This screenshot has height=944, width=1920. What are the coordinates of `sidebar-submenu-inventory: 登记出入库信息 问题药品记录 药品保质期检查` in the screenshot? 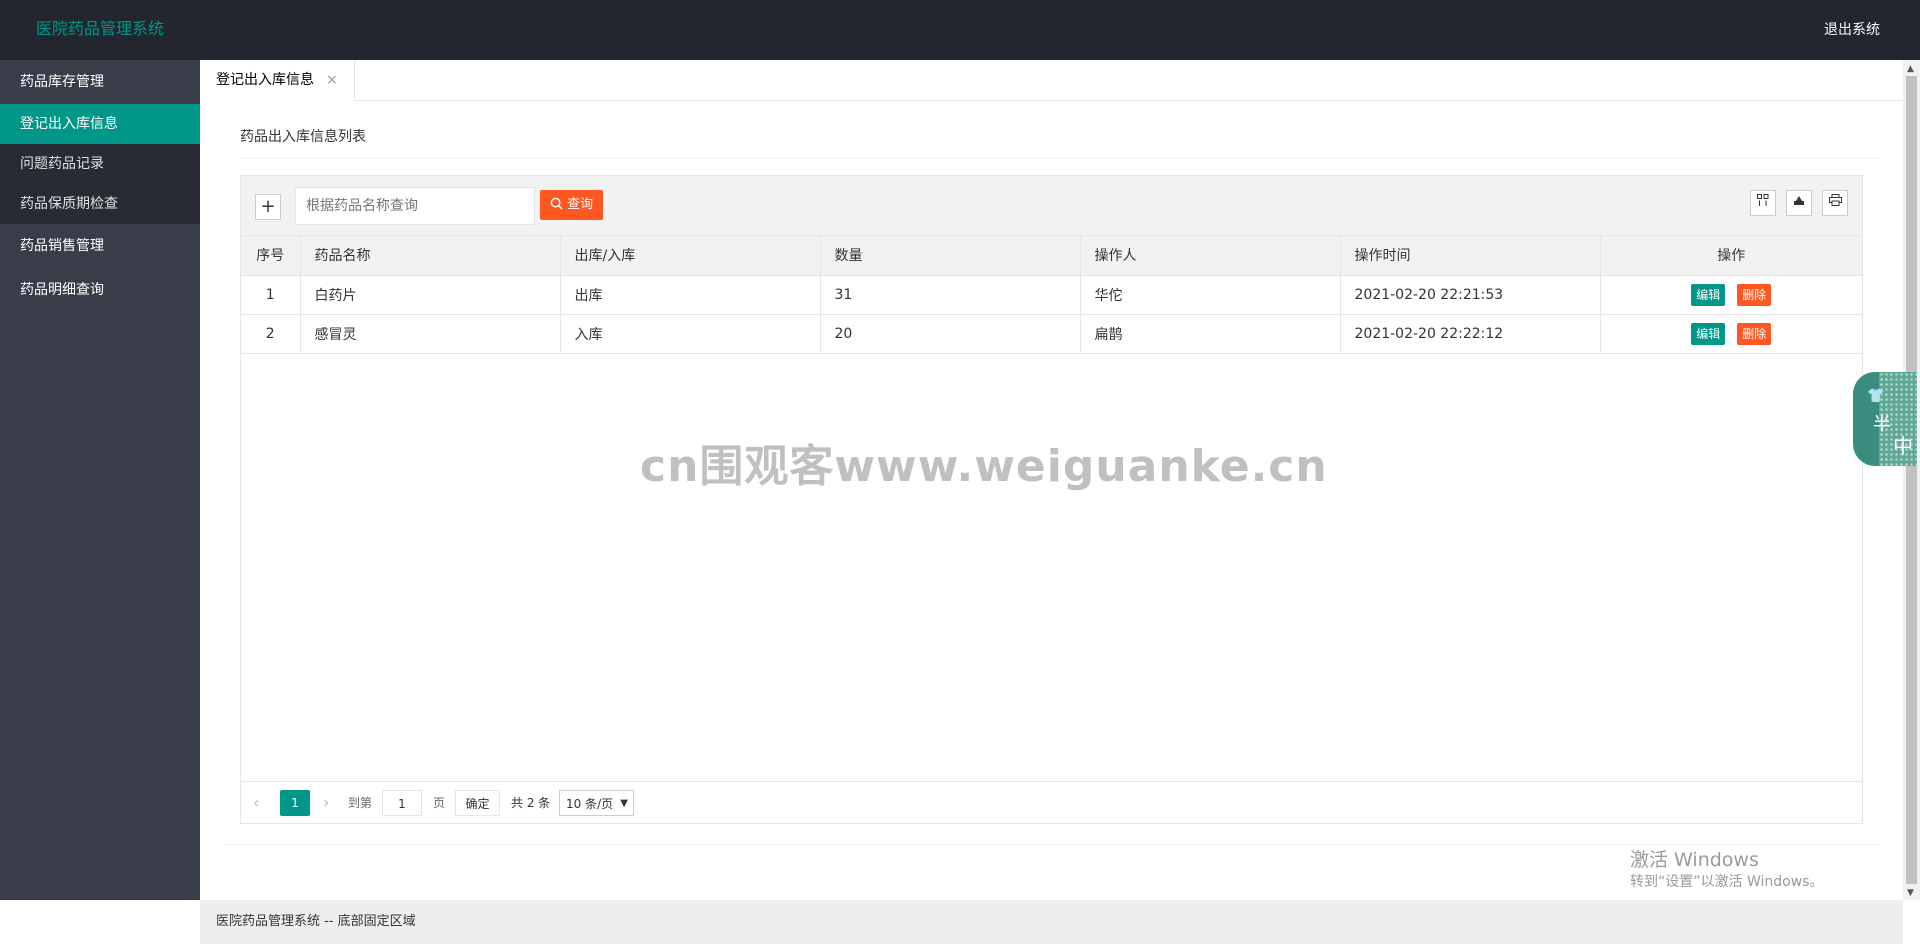 It's located at (100, 164).